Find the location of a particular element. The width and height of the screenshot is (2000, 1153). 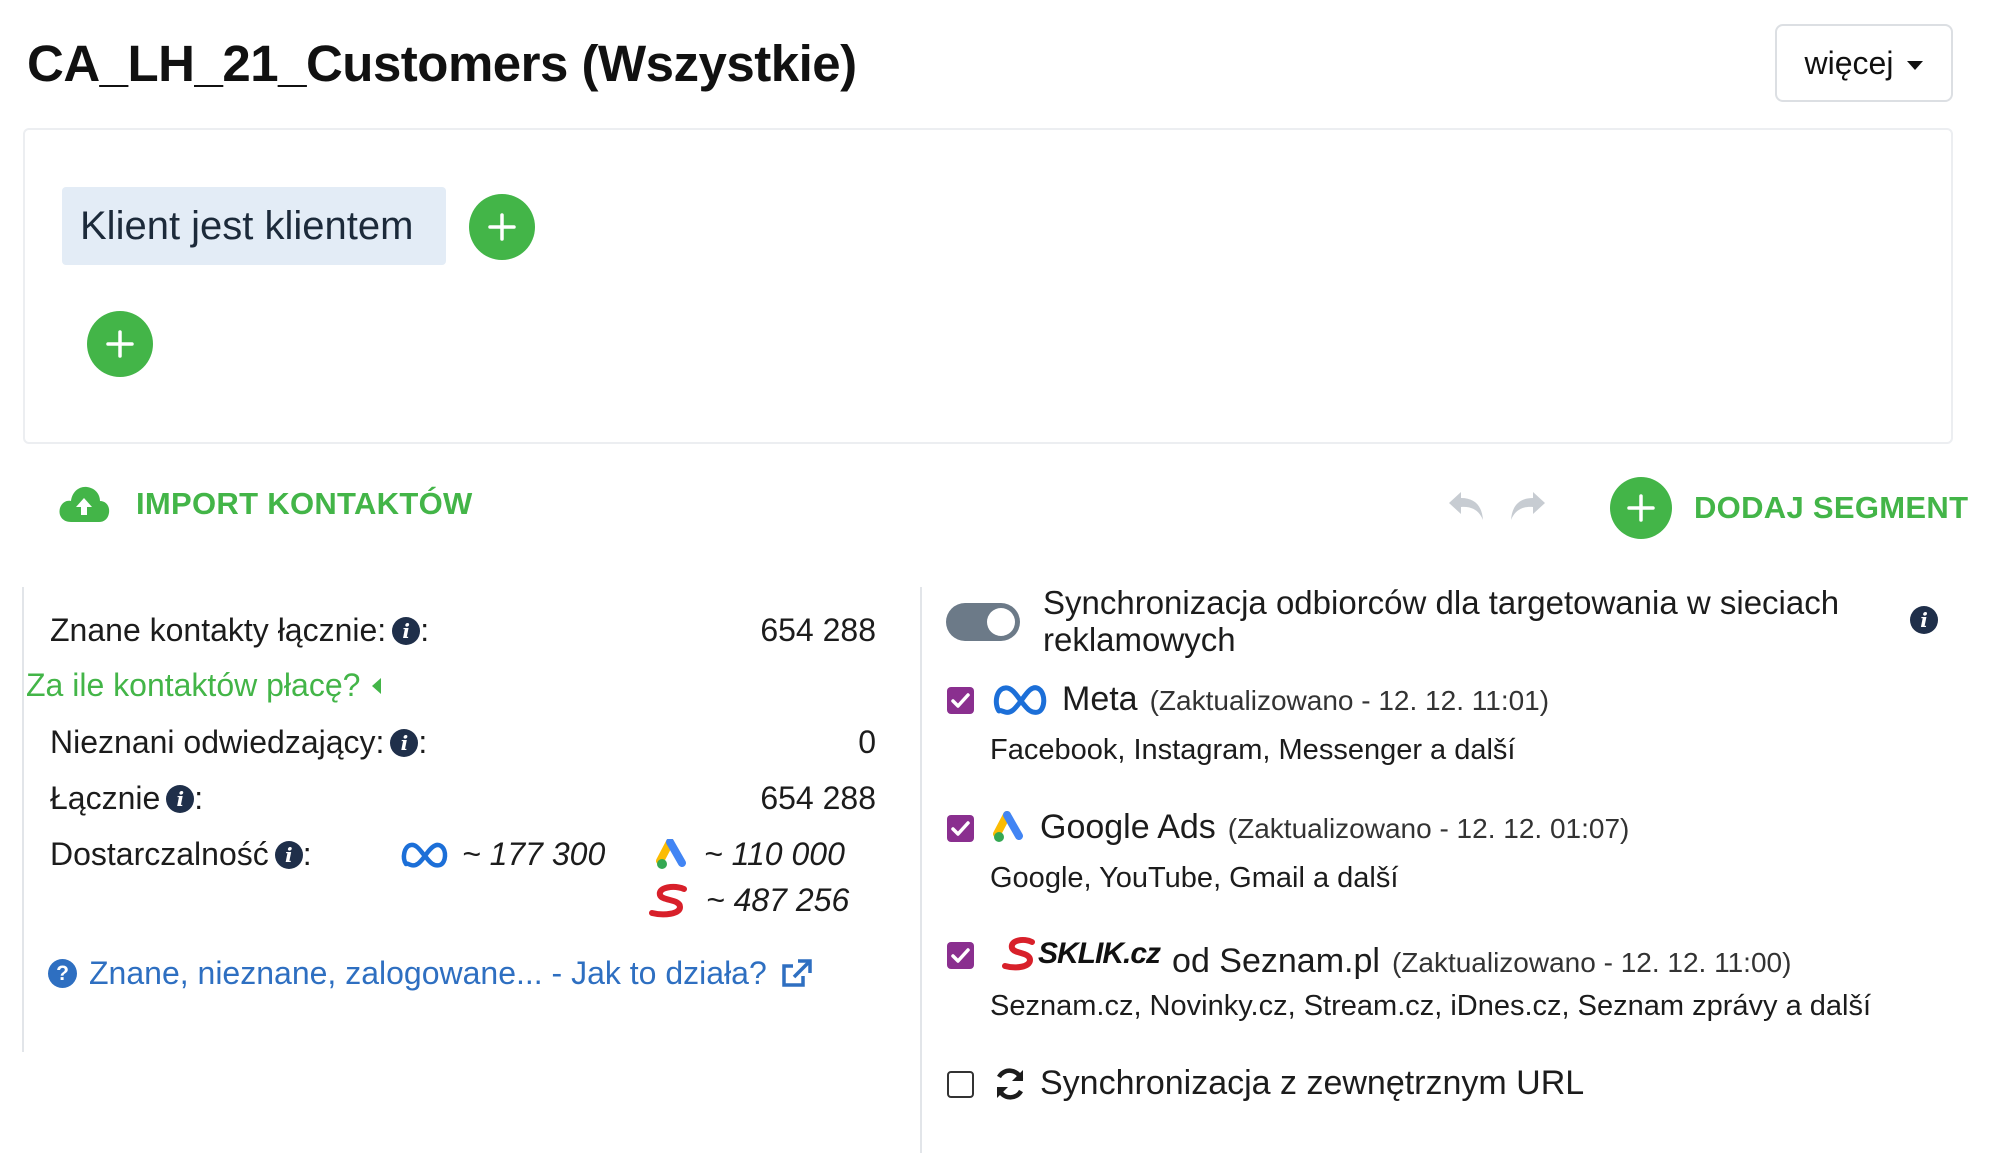

undo-icon is located at coordinates (1467, 506).